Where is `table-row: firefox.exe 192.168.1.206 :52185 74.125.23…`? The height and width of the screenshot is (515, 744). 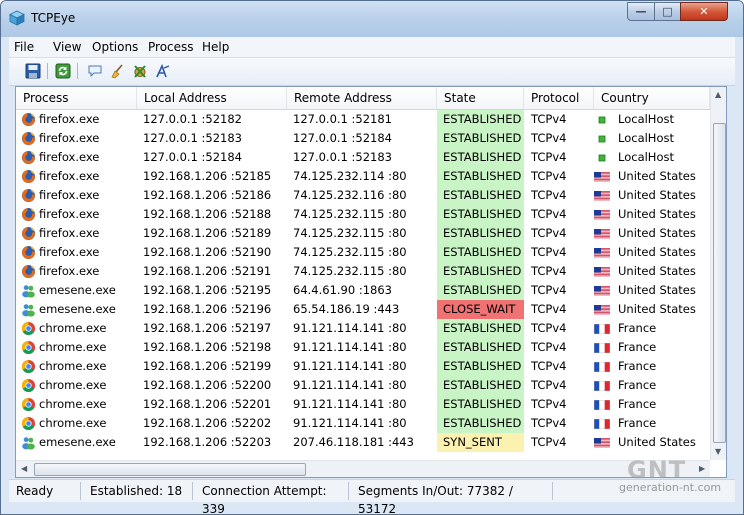
table-row: firefox.exe 192.168.1.206 :52185 74.125.23… is located at coordinates (363, 176).